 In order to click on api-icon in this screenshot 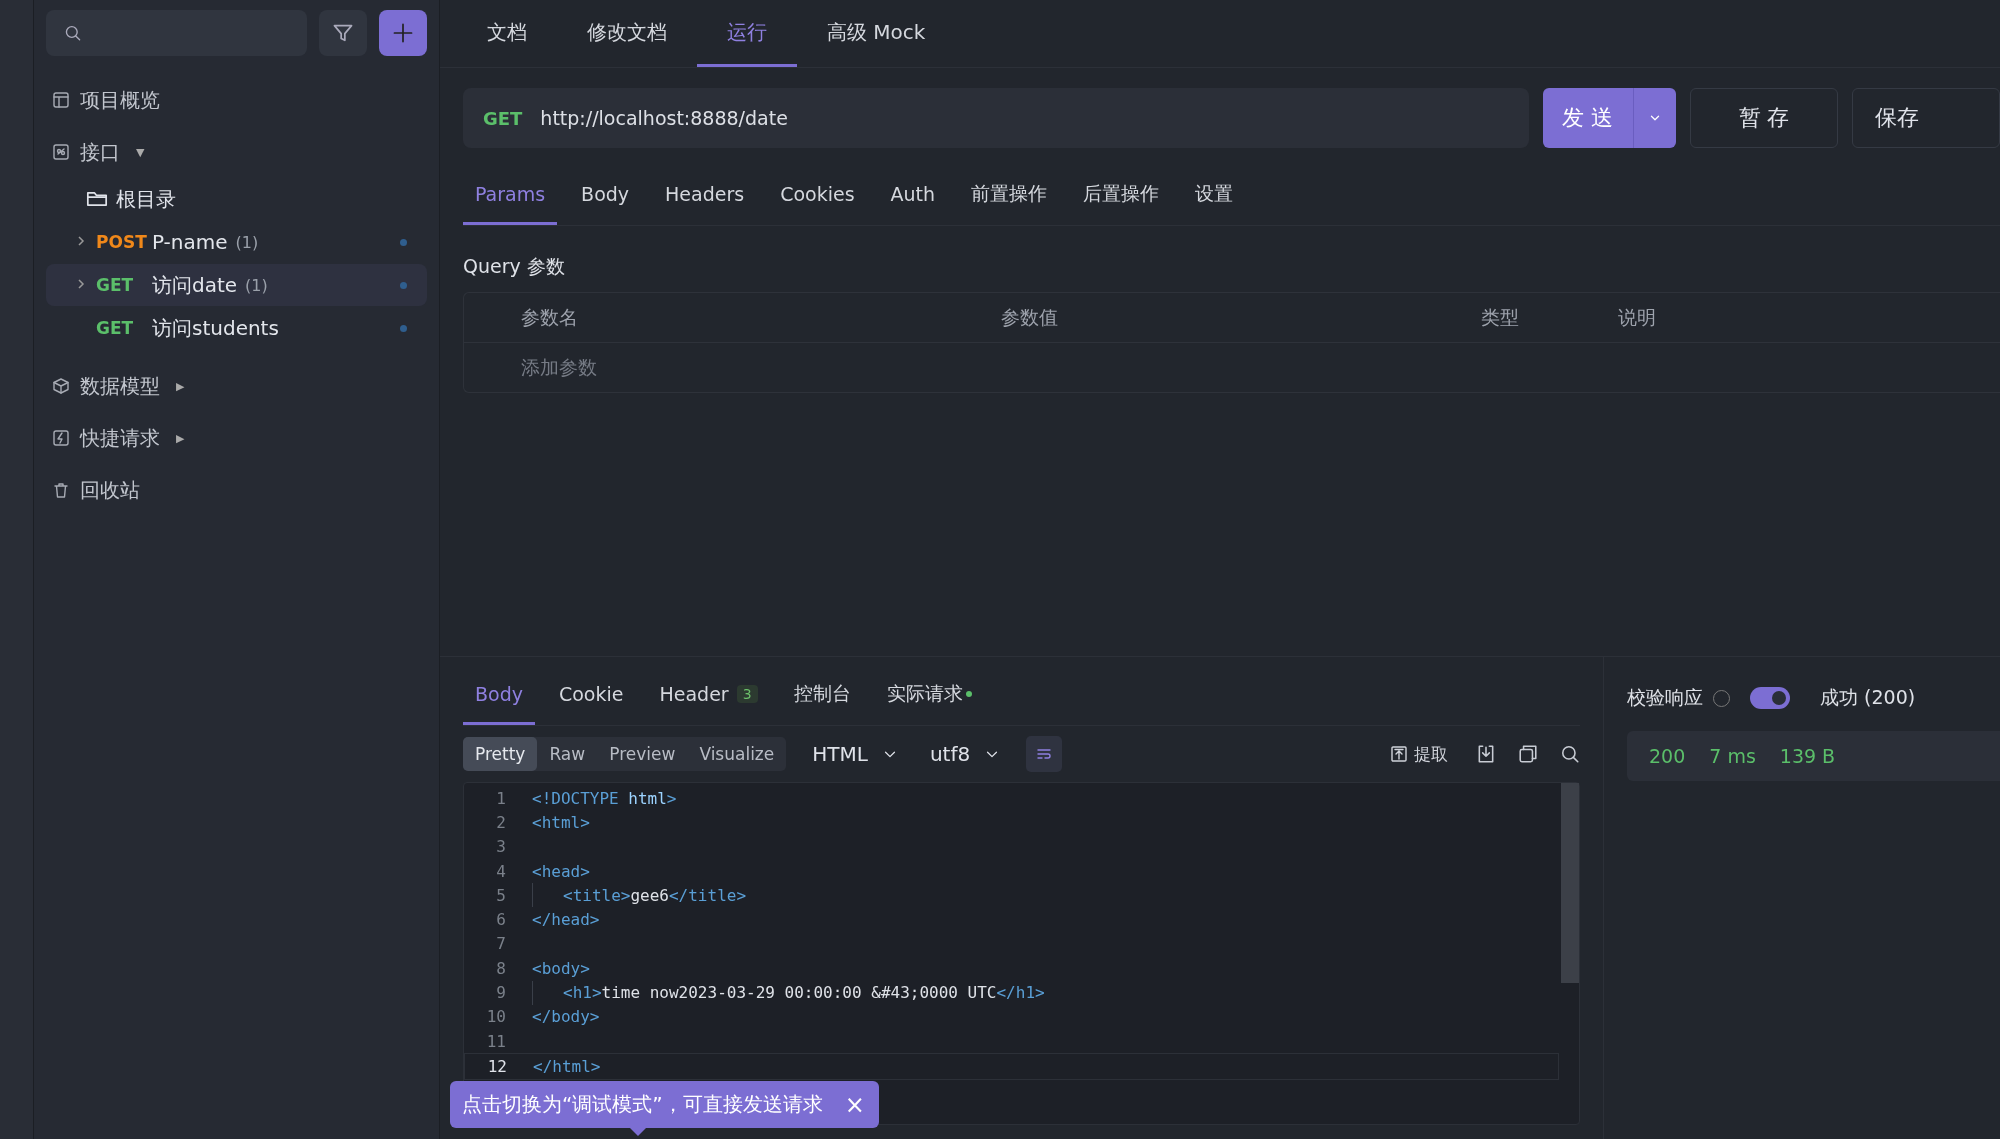, I will do `click(61, 152)`.